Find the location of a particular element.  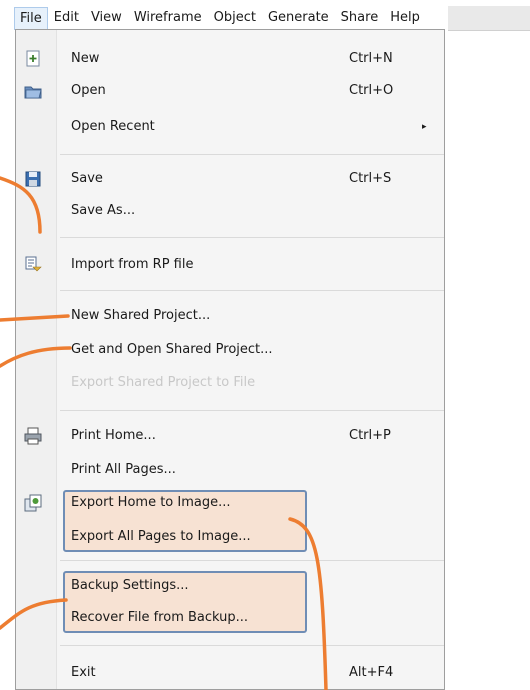

menu-item-open-recent: Open Recent ▸ is located at coordinates (230, 127).